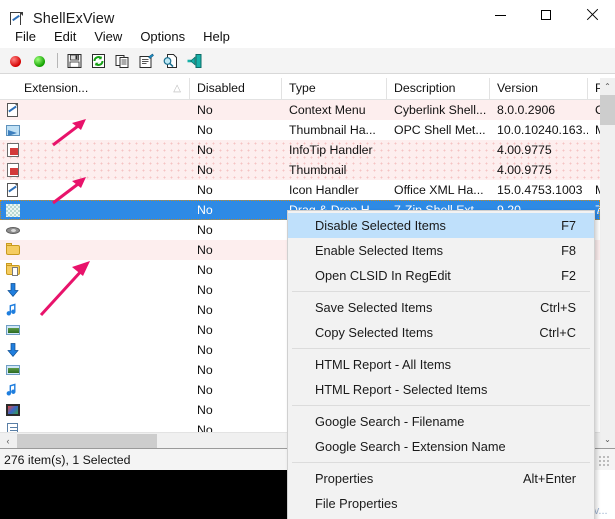 The width and height of the screenshot is (615, 519). Describe the element at coordinates (25, 36) in the screenshot. I see `menu-file: File` at that location.